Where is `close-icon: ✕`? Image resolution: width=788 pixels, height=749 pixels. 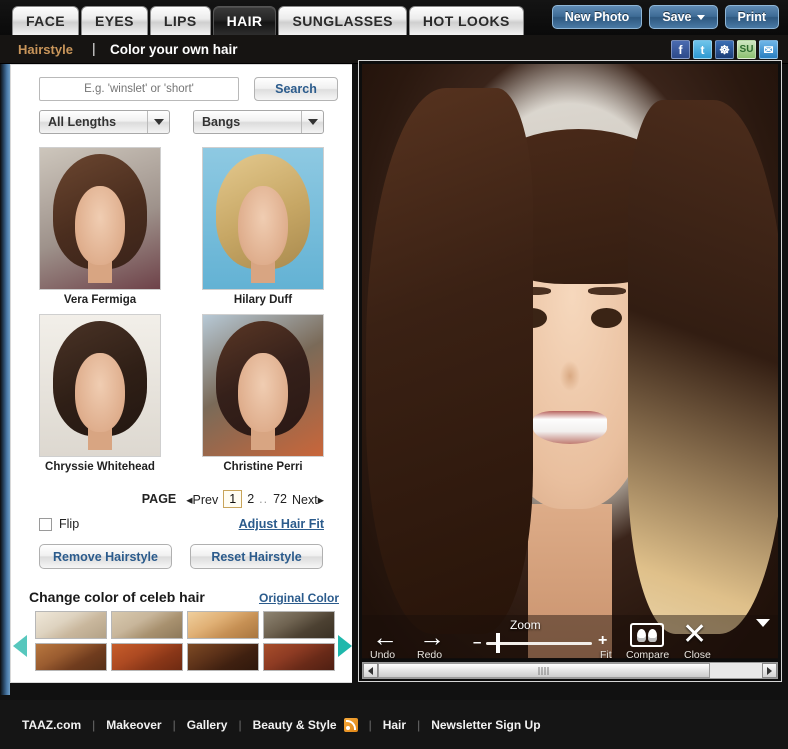 close-icon: ✕ is located at coordinates (694, 635).